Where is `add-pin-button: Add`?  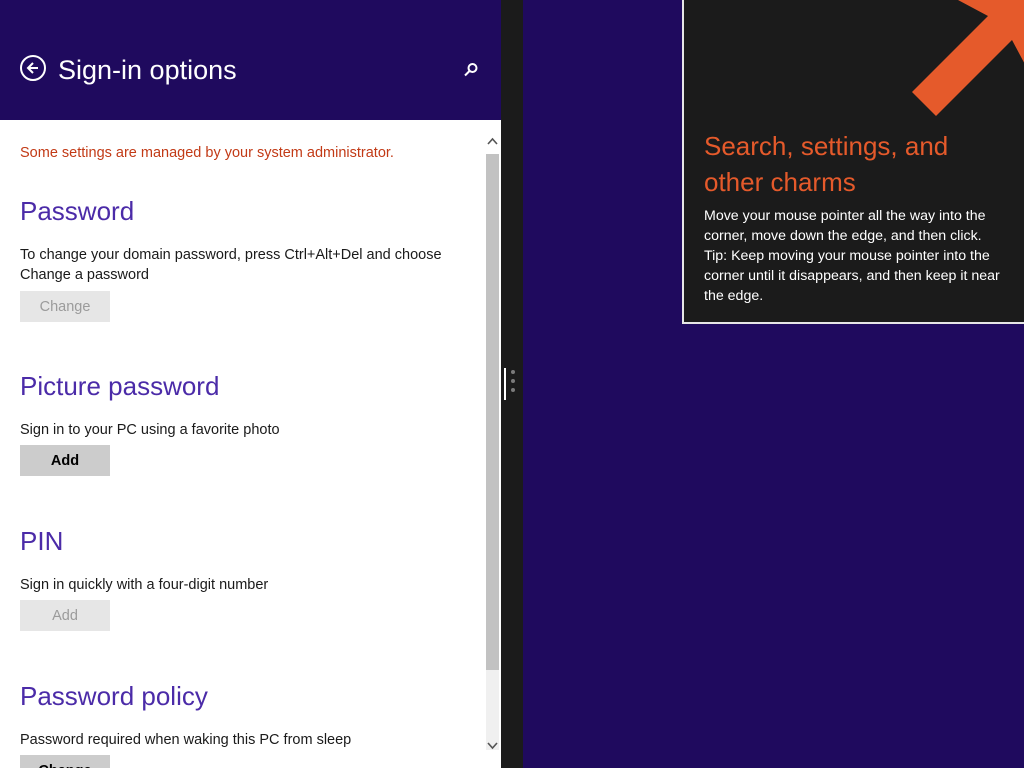 add-pin-button: Add is located at coordinates (65, 615).